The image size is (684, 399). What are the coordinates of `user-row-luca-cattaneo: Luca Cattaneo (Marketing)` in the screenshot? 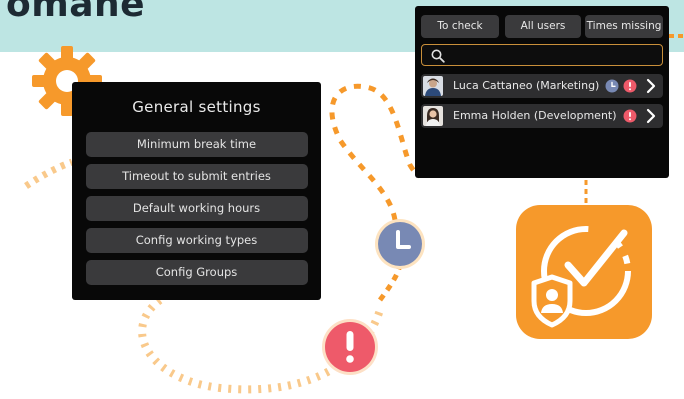 It's located at (542, 86).